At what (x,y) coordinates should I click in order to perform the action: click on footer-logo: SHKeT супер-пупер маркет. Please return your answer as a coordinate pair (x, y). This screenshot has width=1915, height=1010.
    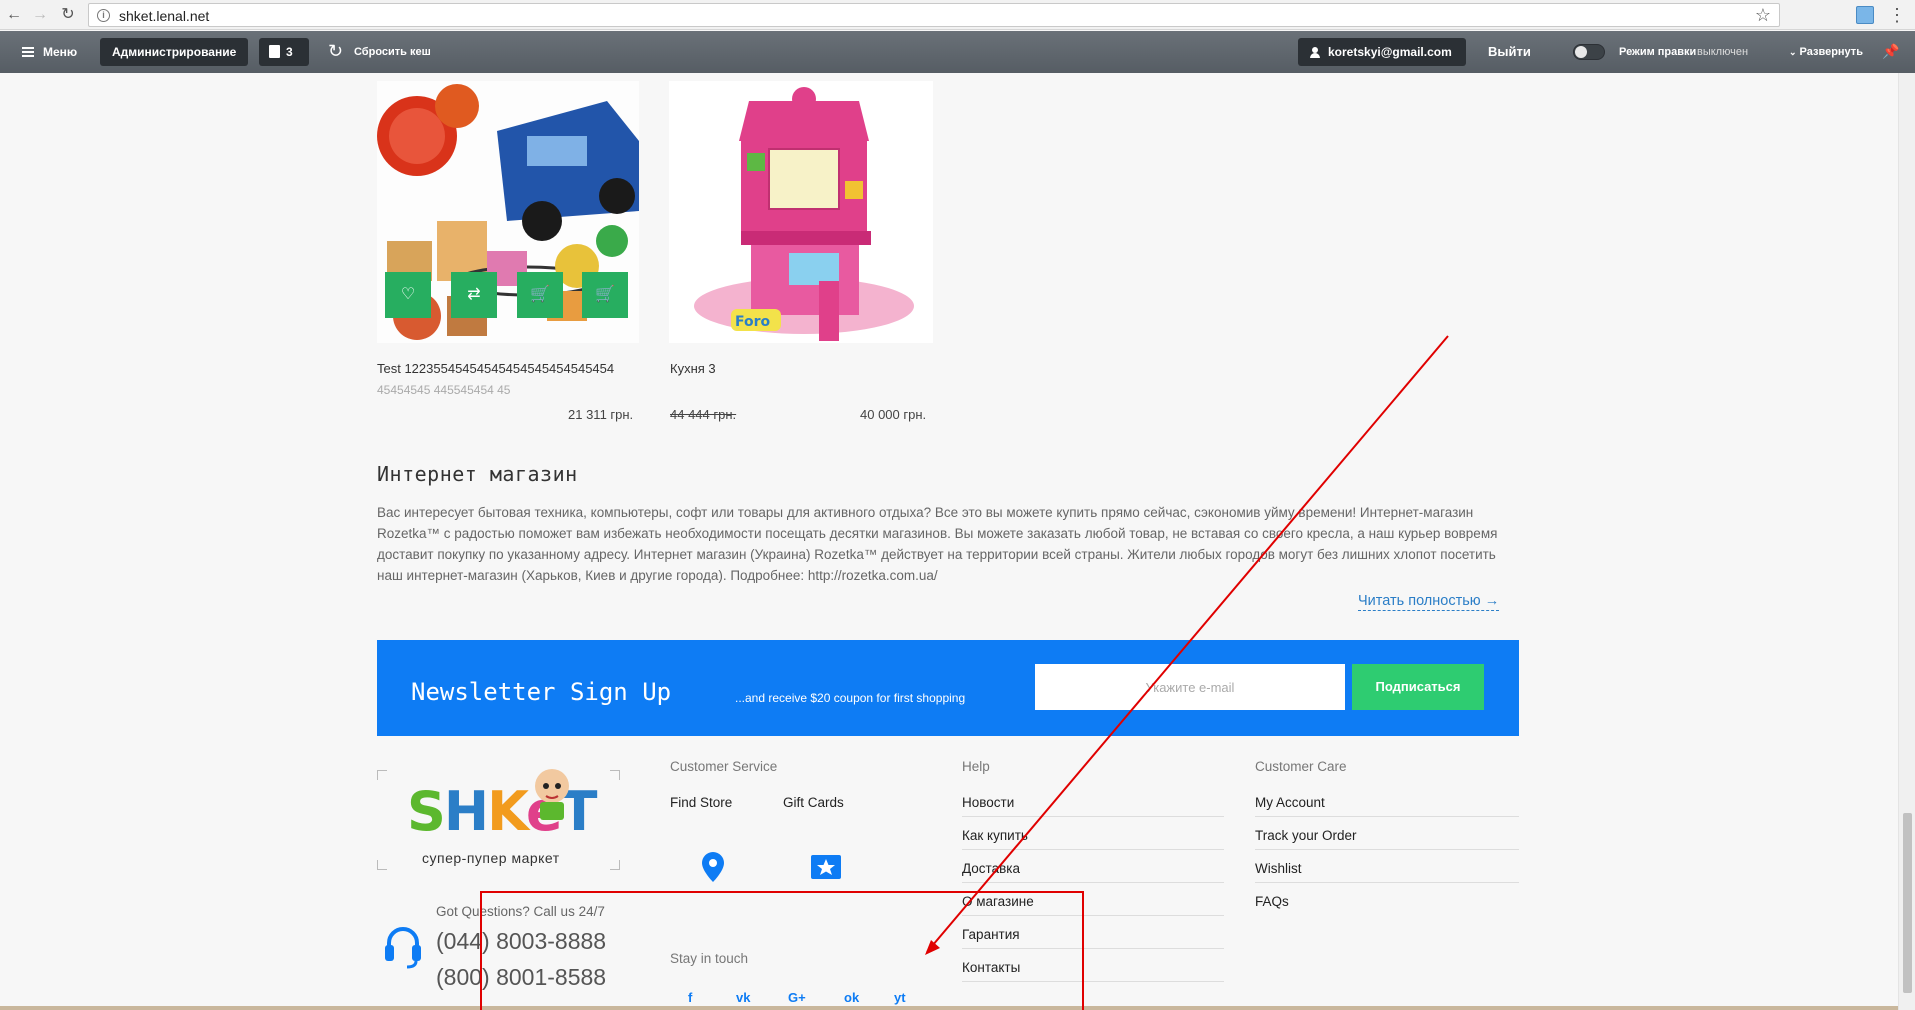
    Looking at the image, I should click on (498, 819).